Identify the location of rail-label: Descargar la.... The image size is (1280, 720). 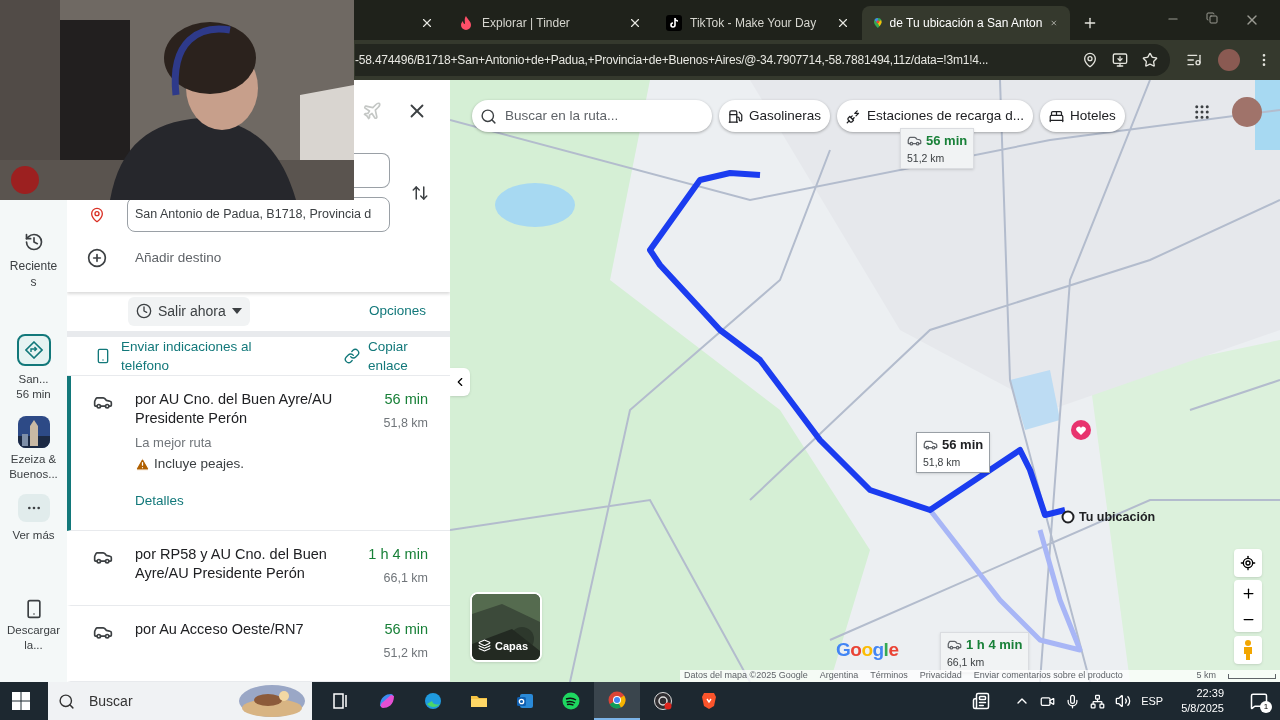
(33, 638).